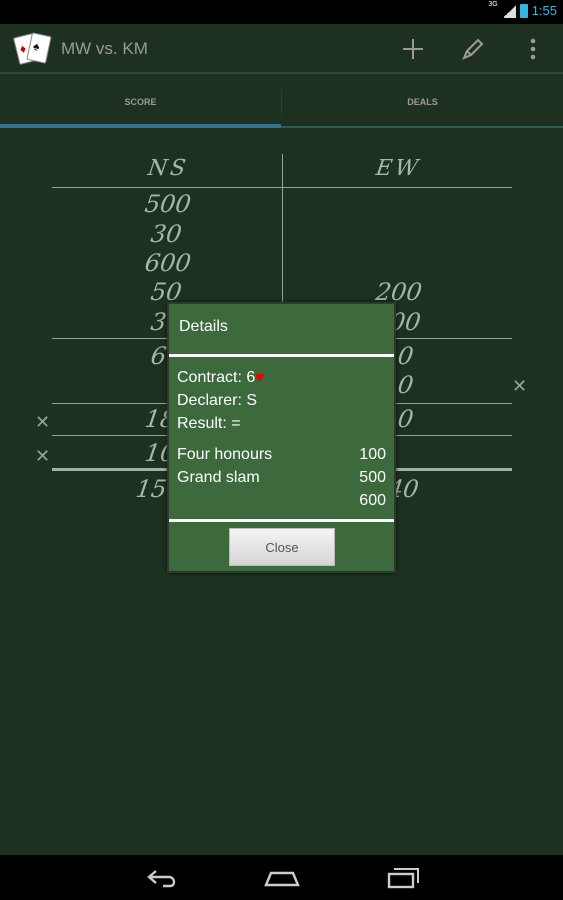  I want to click on bonus-label: Four honours, so click(225, 454).